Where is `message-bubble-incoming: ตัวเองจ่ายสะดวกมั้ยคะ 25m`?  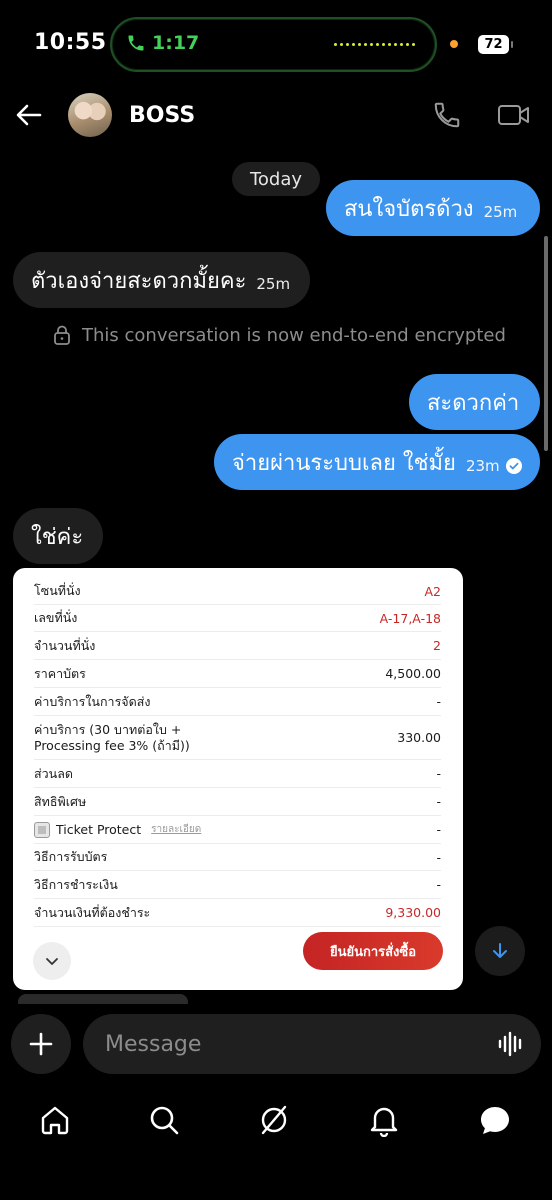
message-bubble-incoming: ตัวเองจ่ายสะดวกมั้ยคะ 25m is located at coordinates (161, 280).